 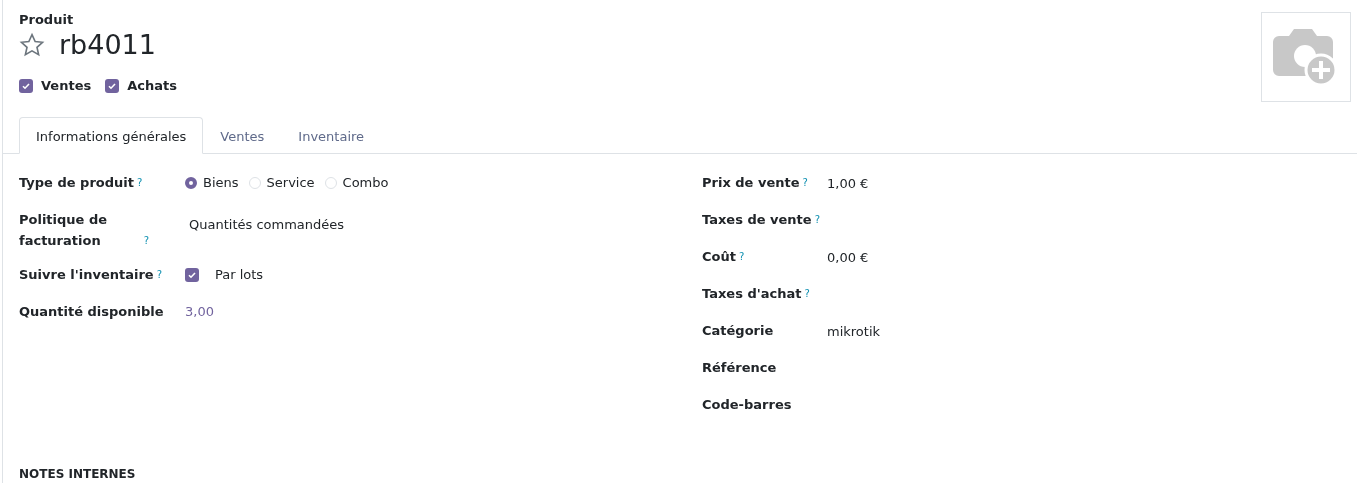 I want to click on field-label: Suivre l'inventaire, so click(x=86, y=275).